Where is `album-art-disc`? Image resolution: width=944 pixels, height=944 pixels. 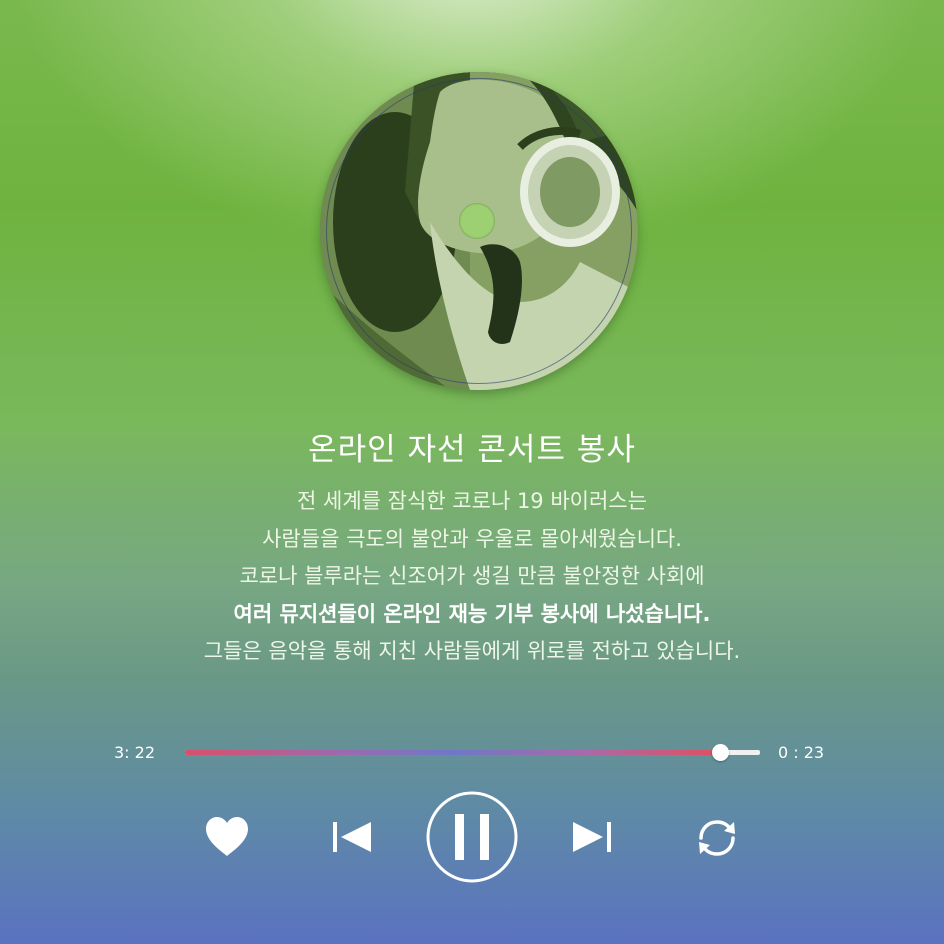
album-art-disc is located at coordinates (479, 231).